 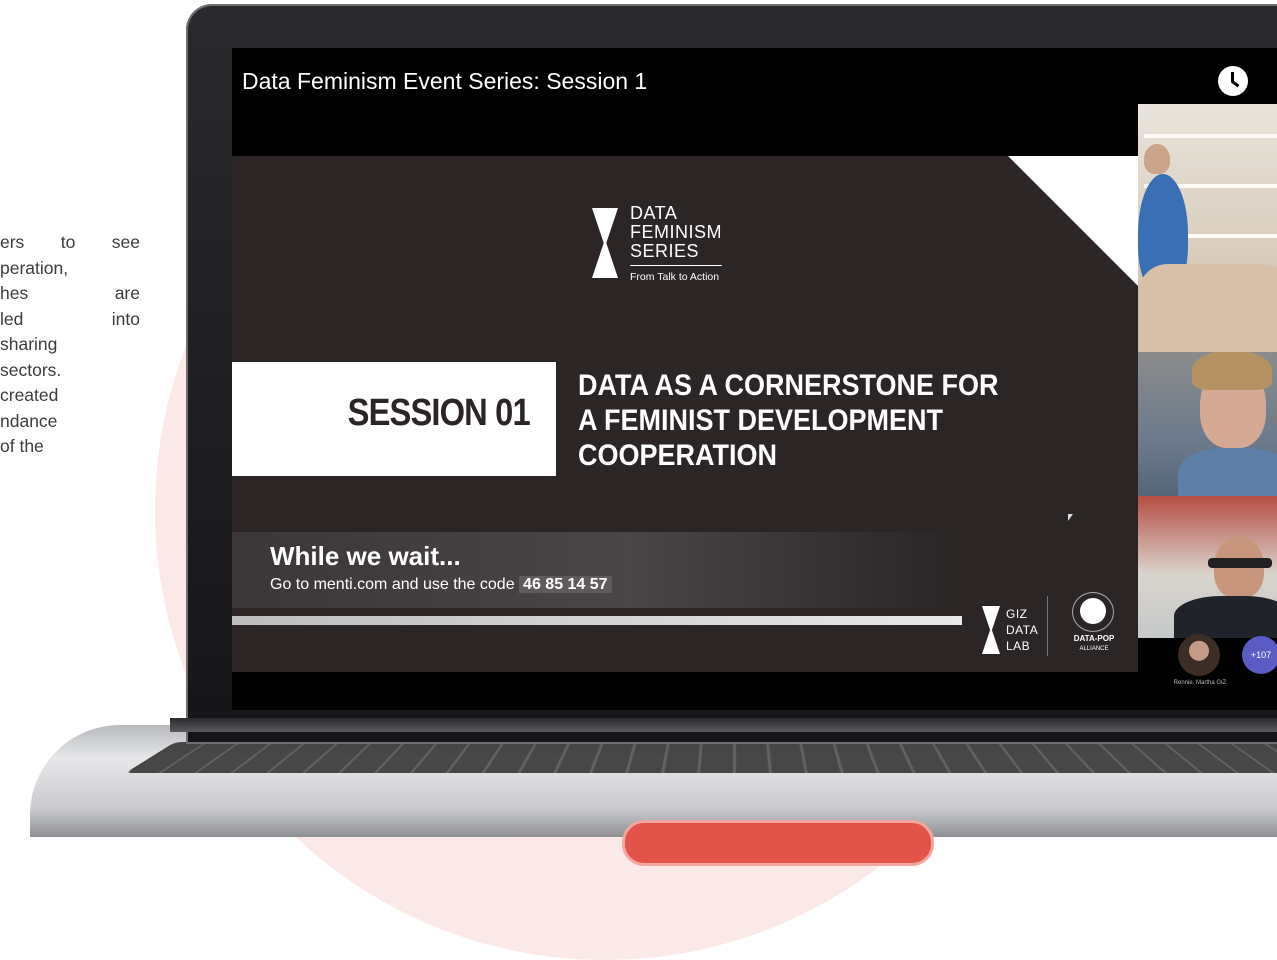 I want to click on menti-code: 46 85 14 57, so click(x=565, y=584).